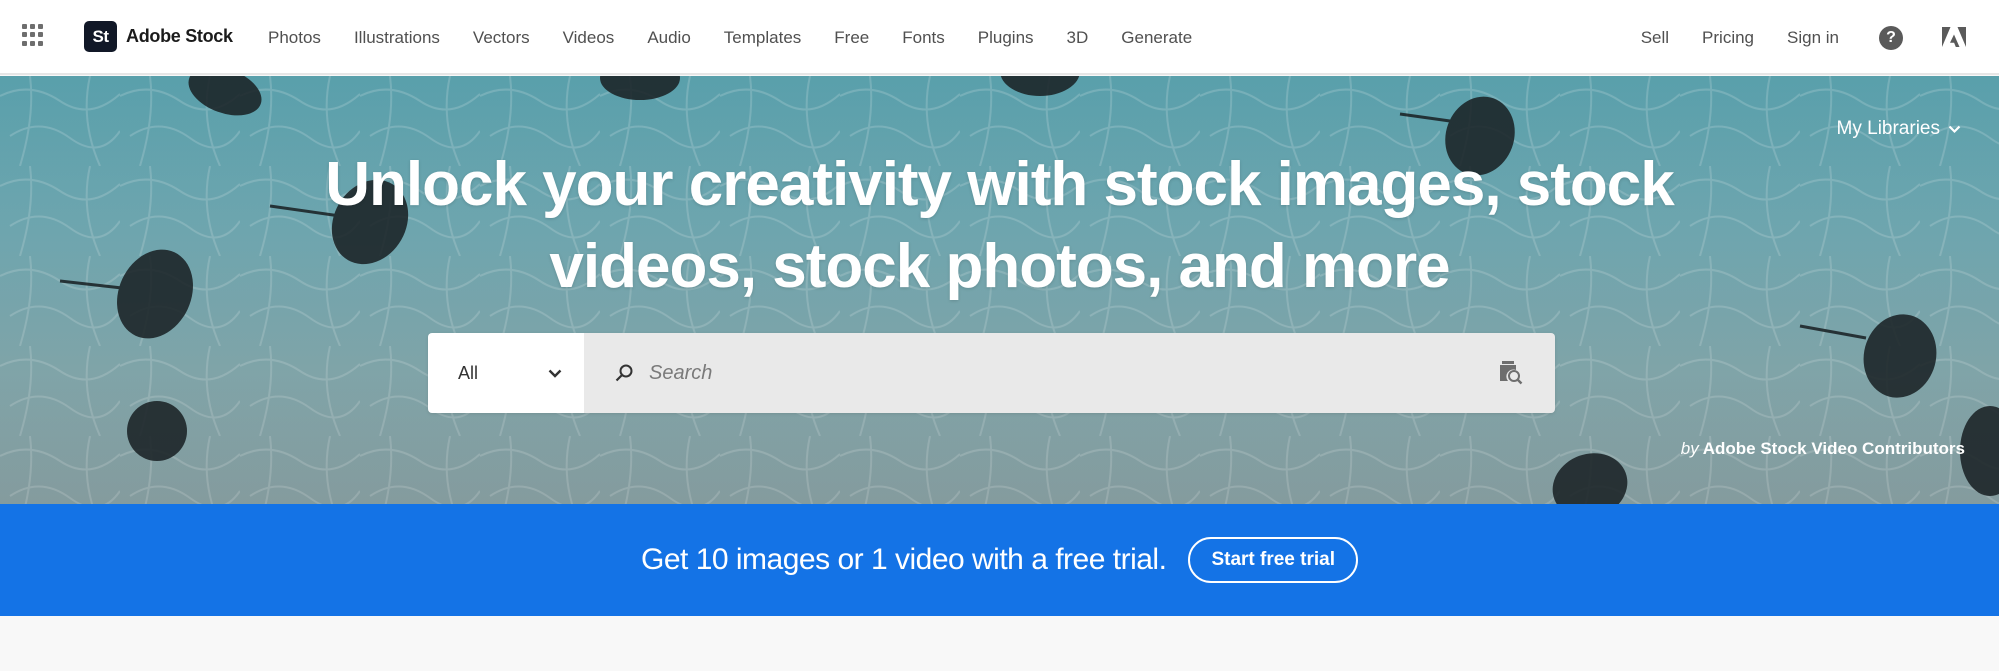 This screenshot has width=1999, height=671. What do you see at coordinates (762, 38) in the screenshot?
I see `nav-link-templates: Templates` at bounding box center [762, 38].